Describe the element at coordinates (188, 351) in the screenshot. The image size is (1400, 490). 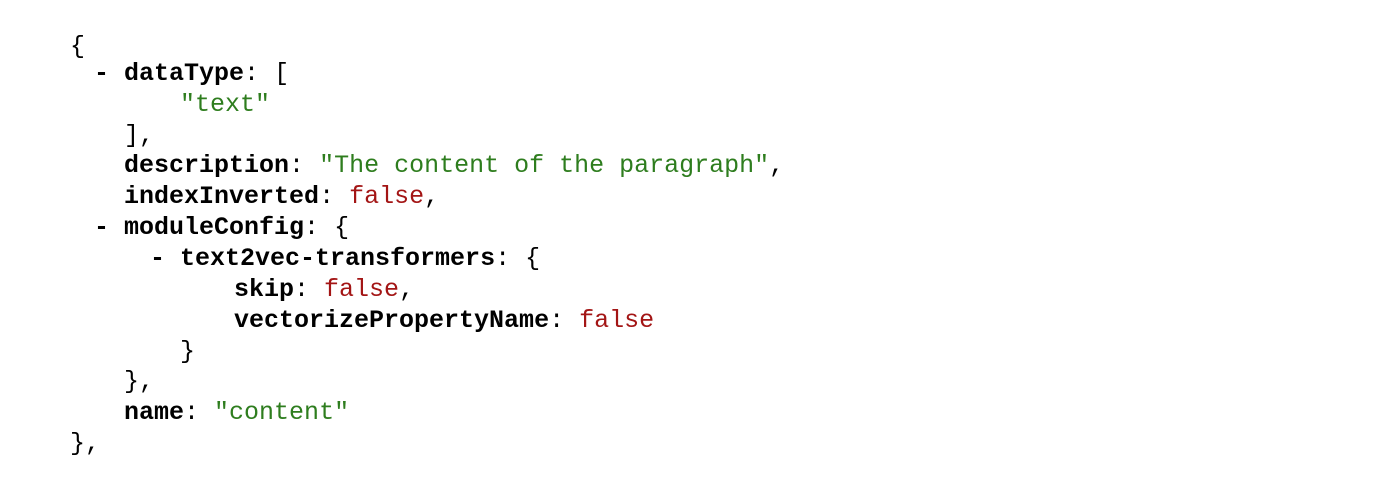
I see `text2vec-close-brace: }` at that location.